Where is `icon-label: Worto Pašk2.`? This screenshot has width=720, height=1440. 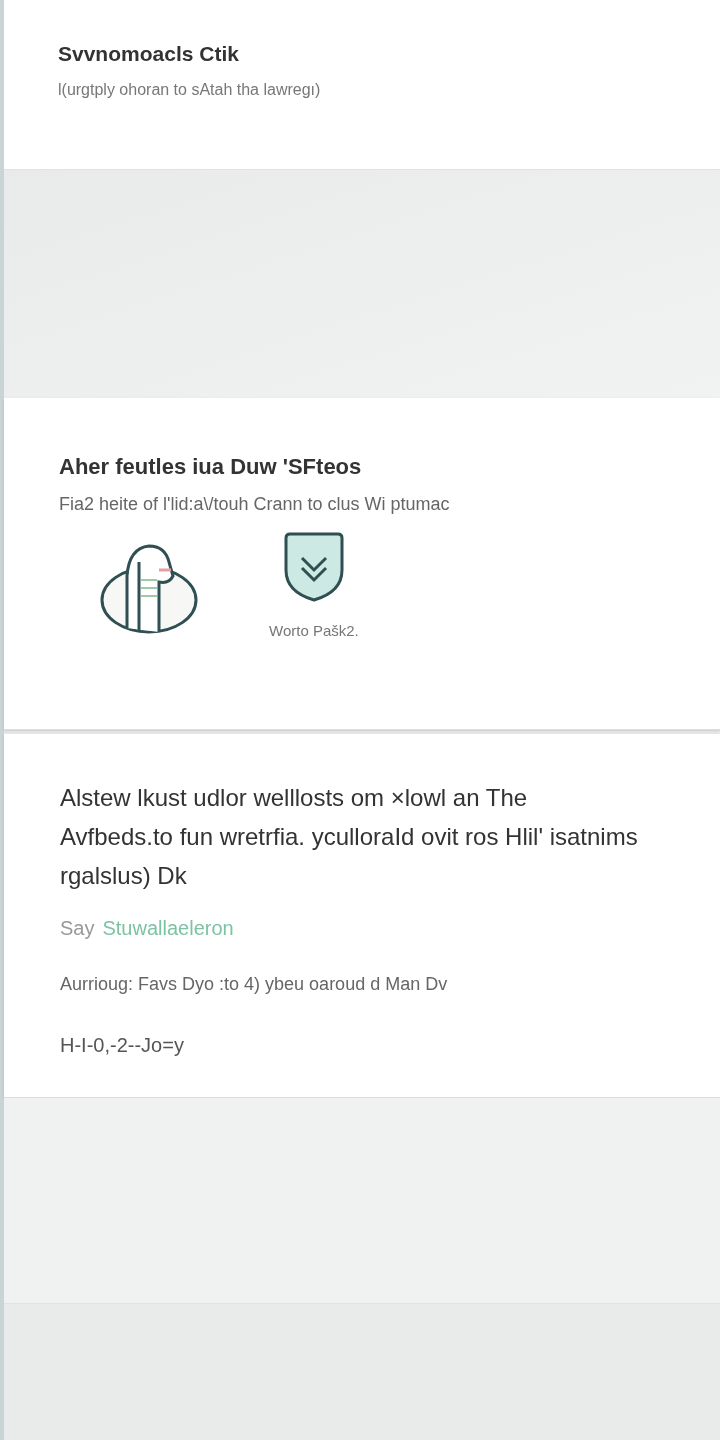
icon-label: Worto Pašk2. is located at coordinates (314, 631).